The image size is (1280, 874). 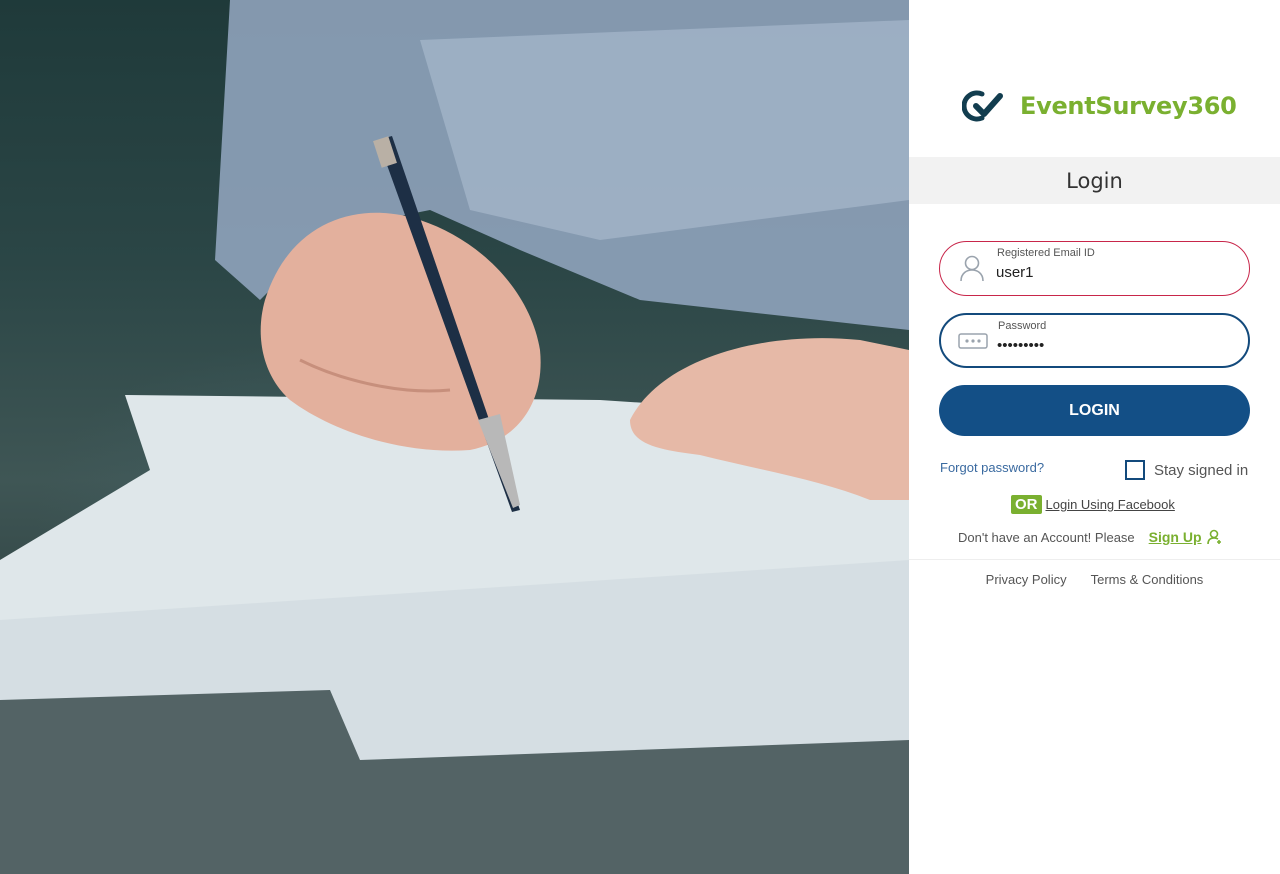 I want to click on login-button: LOGIN, so click(x=1094, y=410).